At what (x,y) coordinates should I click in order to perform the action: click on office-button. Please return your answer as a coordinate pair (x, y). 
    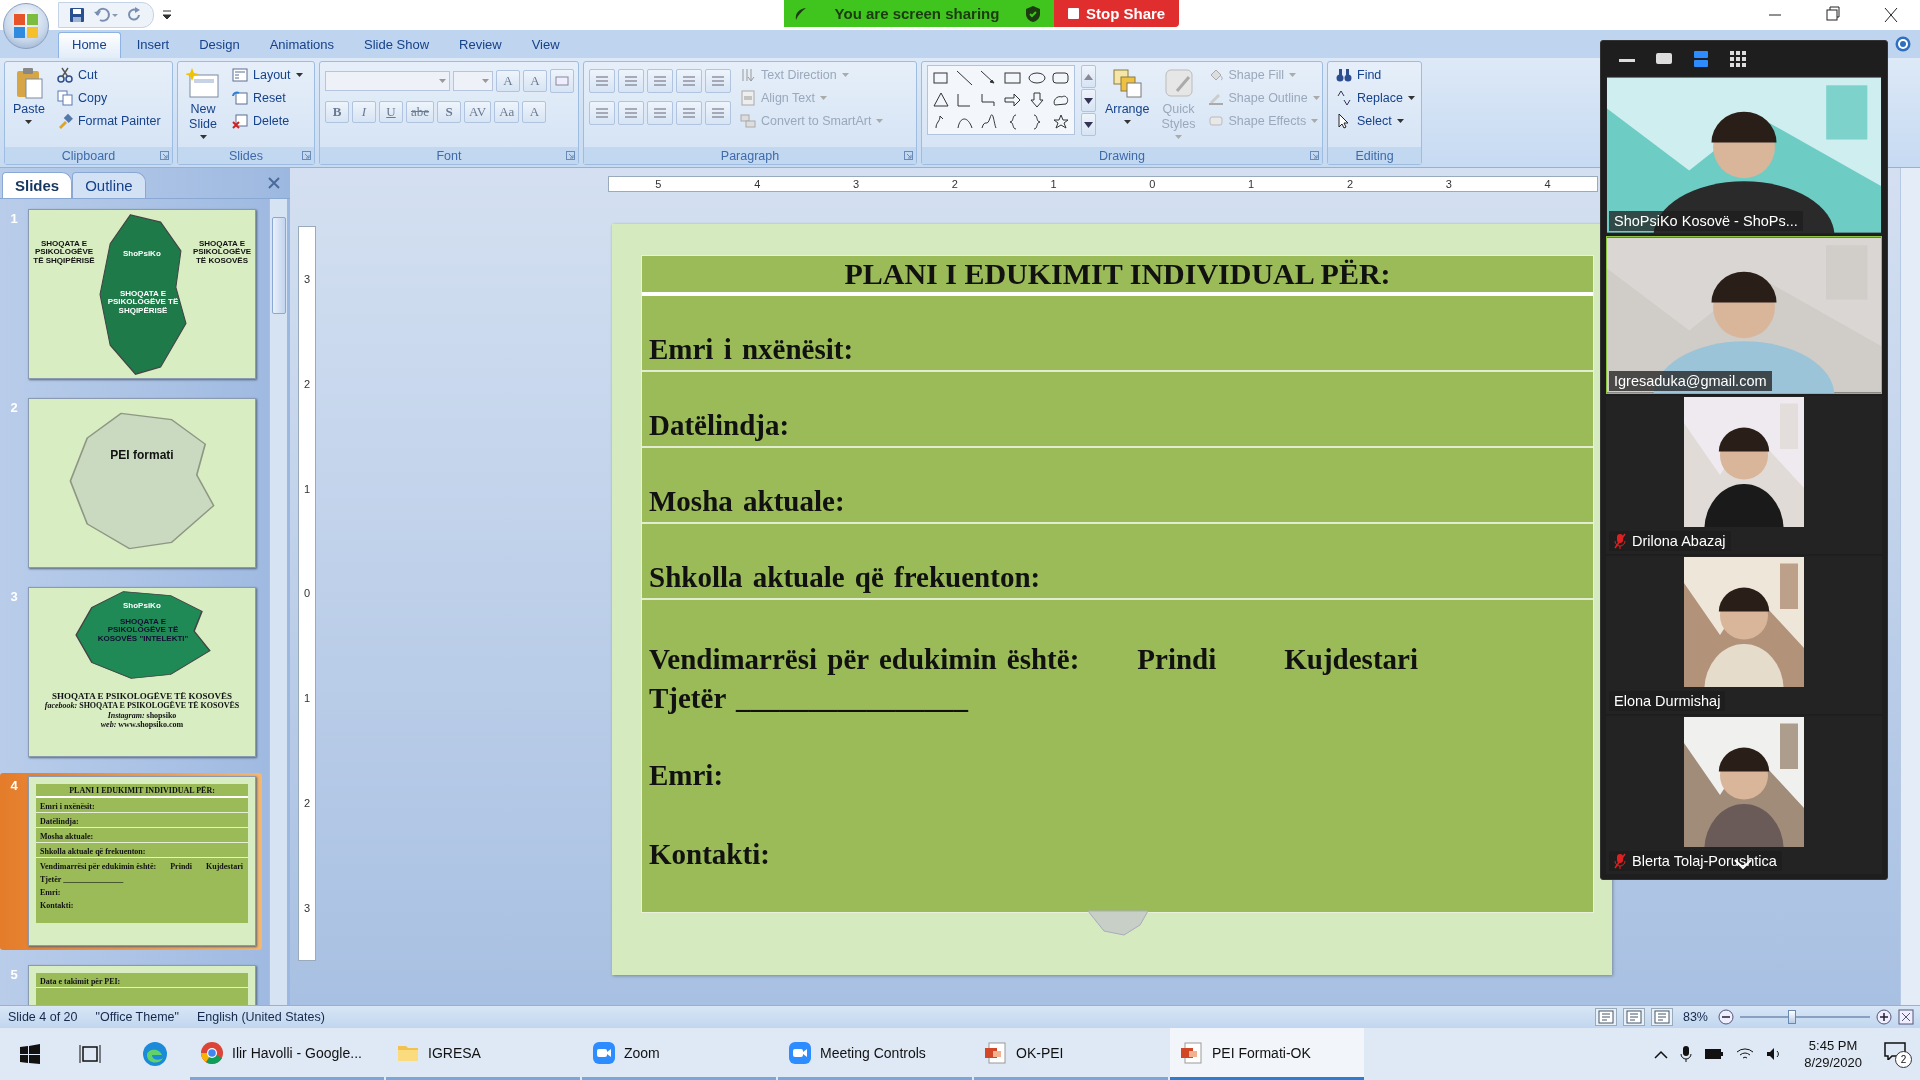
    Looking at the image, I should click on (26, 26).